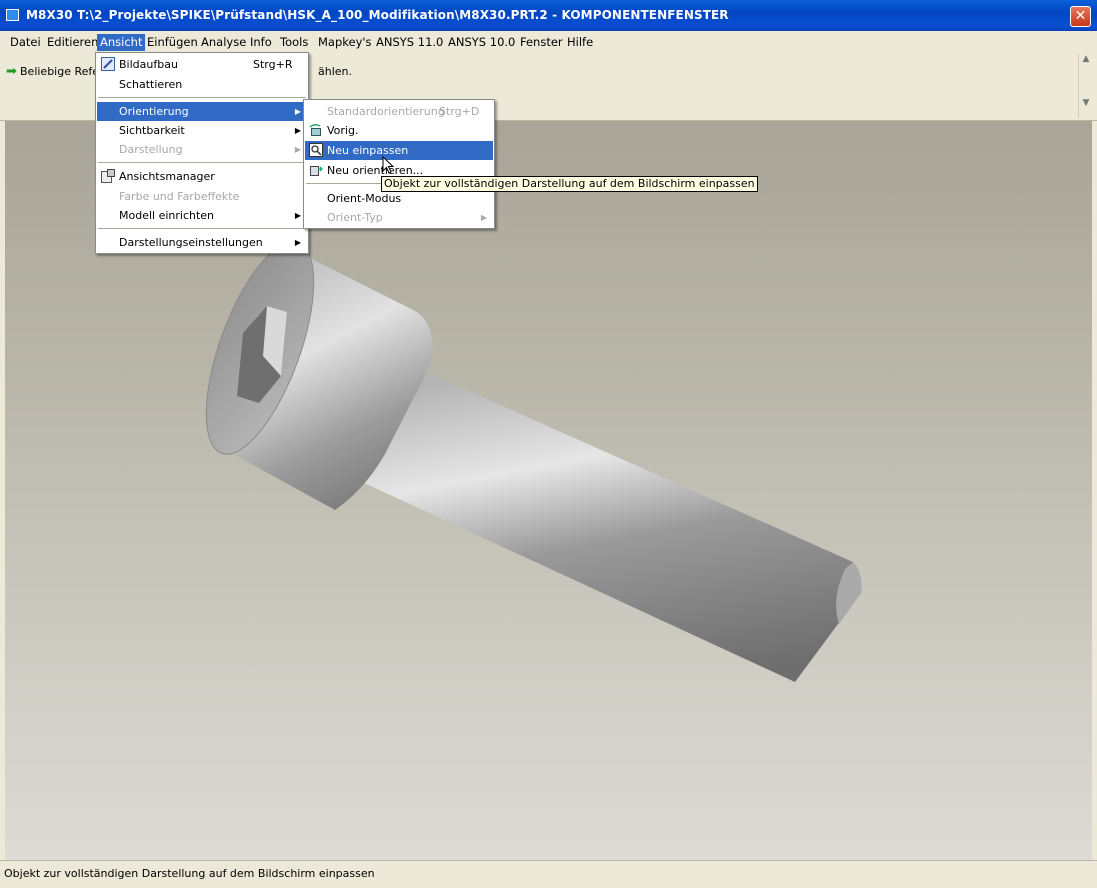  What do you see at coordinates (1080, 16) in the screenshot?
I see `close-button: ✕` at bounding box center [1080, 16].